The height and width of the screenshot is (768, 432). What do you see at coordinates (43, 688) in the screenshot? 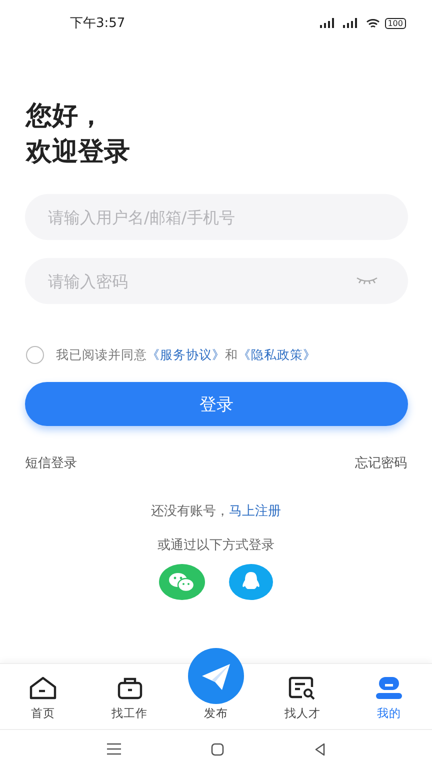
I see `home-icon` at bounding box center [43, 688].